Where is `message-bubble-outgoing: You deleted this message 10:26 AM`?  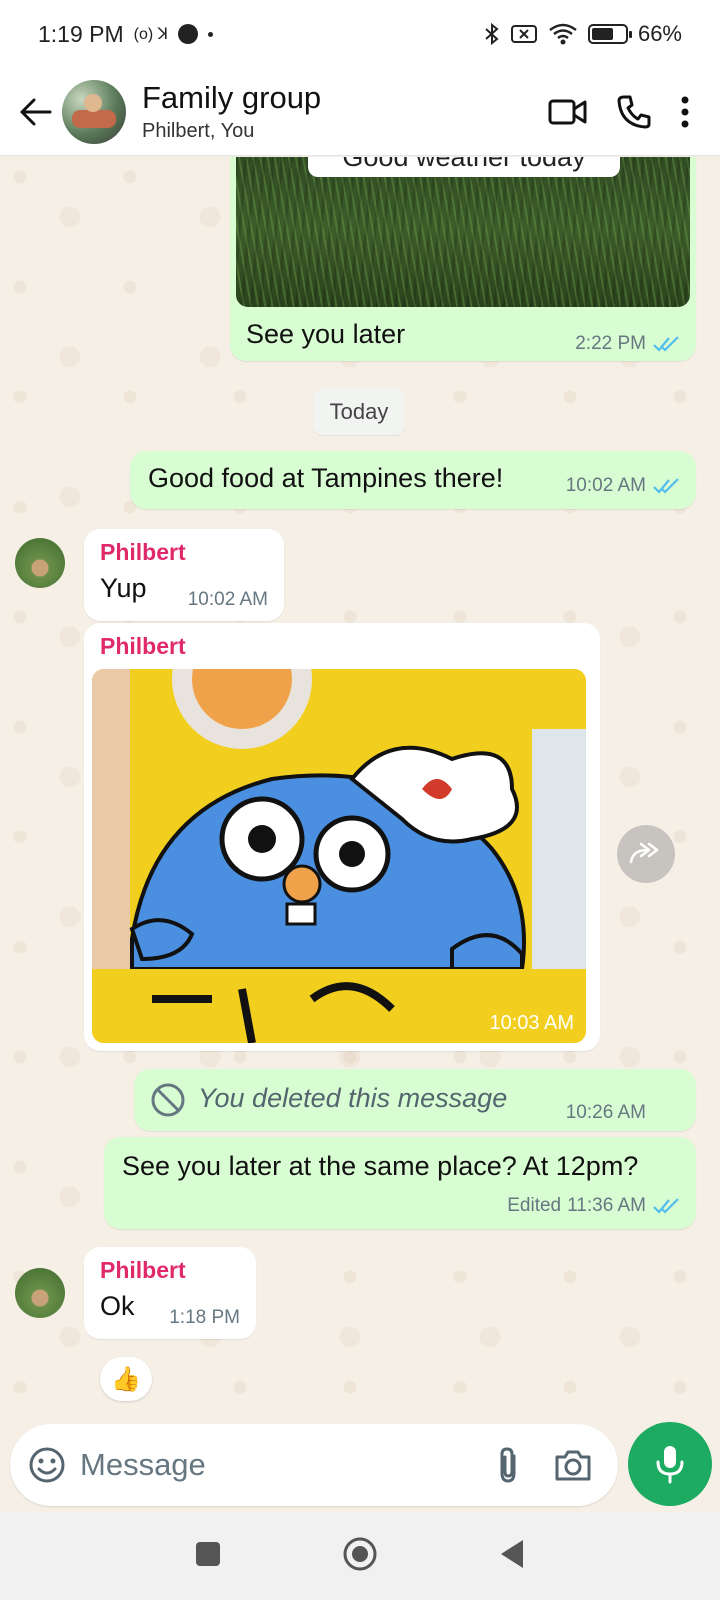 message-bubble-outgoing: You deleted this message 10:26 AM is located at coordinates (415, 1100).